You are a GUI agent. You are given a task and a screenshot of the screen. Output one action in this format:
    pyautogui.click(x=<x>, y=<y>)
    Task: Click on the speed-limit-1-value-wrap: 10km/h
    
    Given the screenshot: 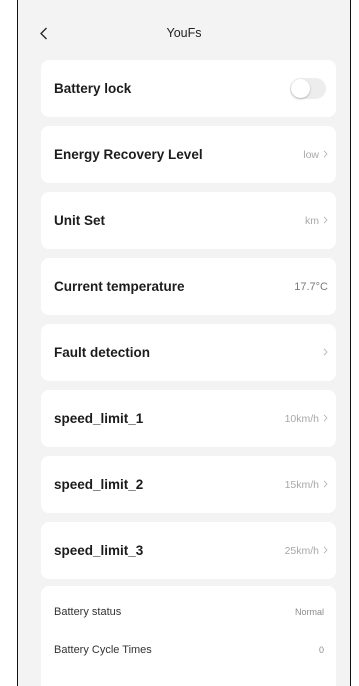 What is the action you would take?
    pyautogui.click(x=306, y=419)
    